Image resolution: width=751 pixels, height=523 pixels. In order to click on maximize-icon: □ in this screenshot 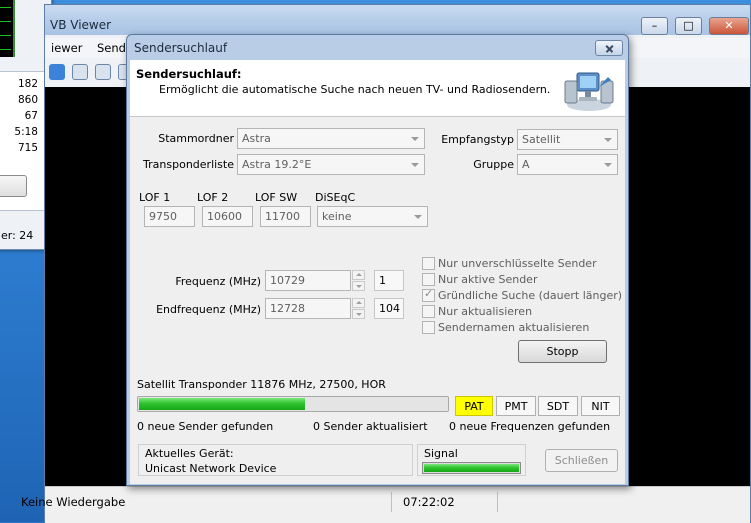, I will do `click(688, 26)`.